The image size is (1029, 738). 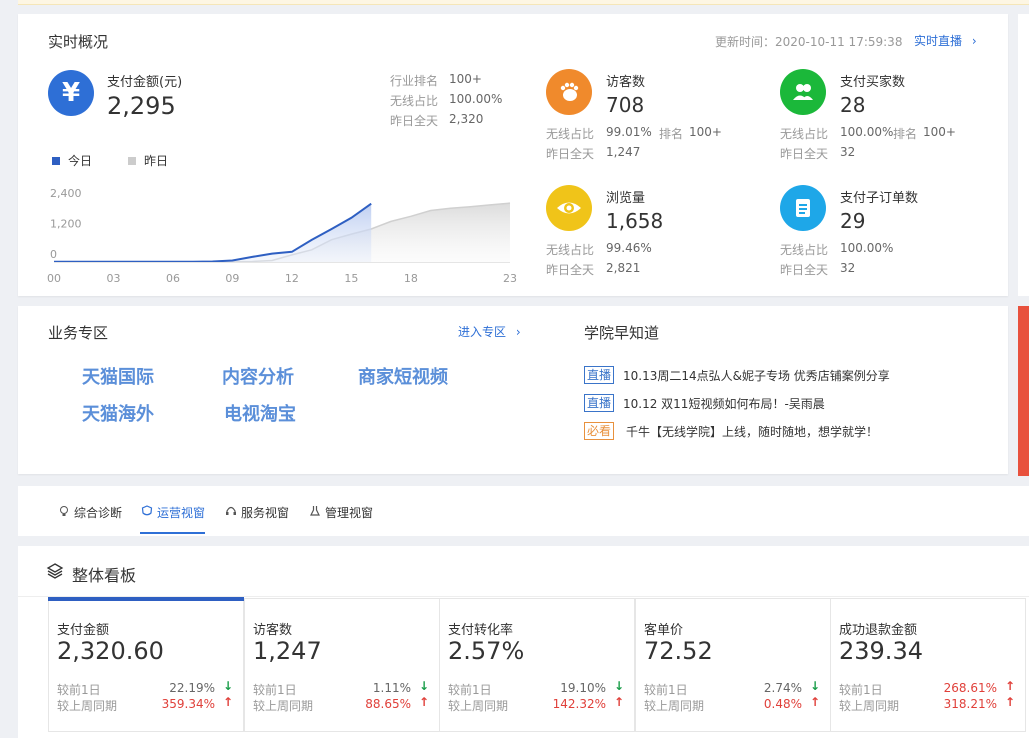 What do you see at coordinates (782, 704) in the screenshot?
I see `metric-r2-value: 0.48%` at bounding box center [782, 704].